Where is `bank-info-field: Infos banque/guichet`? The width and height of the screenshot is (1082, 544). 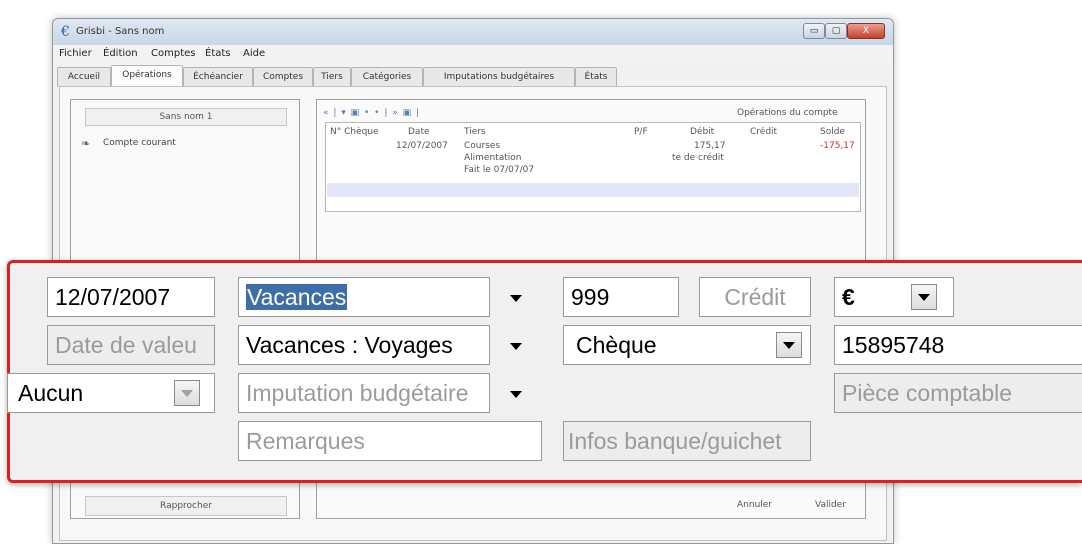
bank-info-field: Infos banque/guichet is located at coordinates (687, 441).